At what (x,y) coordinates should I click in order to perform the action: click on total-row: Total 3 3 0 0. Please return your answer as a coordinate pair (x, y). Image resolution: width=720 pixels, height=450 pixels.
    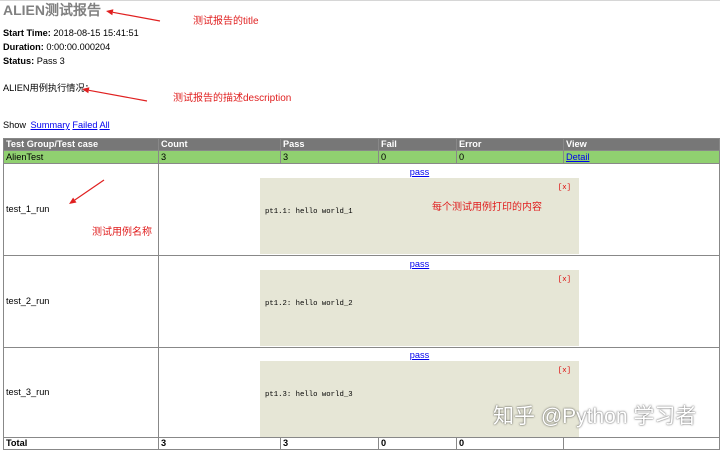
    Looking at the image, I should click on (361, 443).